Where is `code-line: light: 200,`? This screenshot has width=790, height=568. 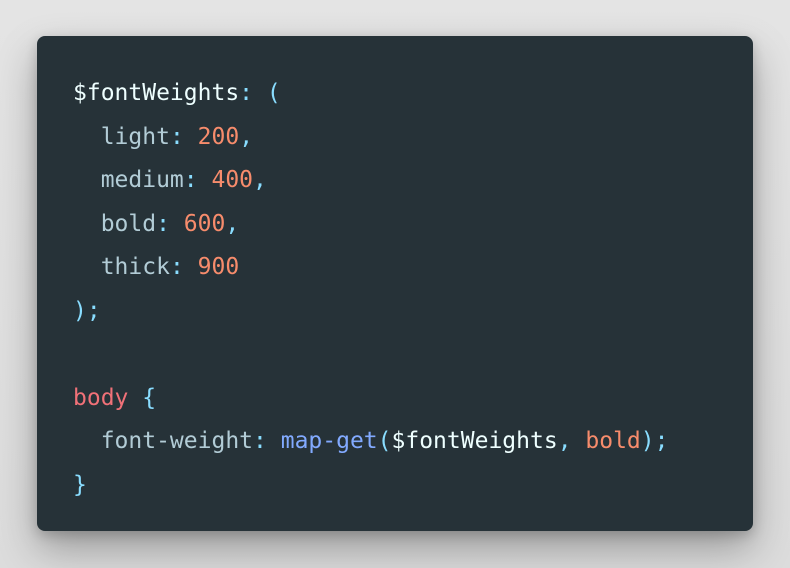 code-line: light: 200, is located at coordinates (370, 138).